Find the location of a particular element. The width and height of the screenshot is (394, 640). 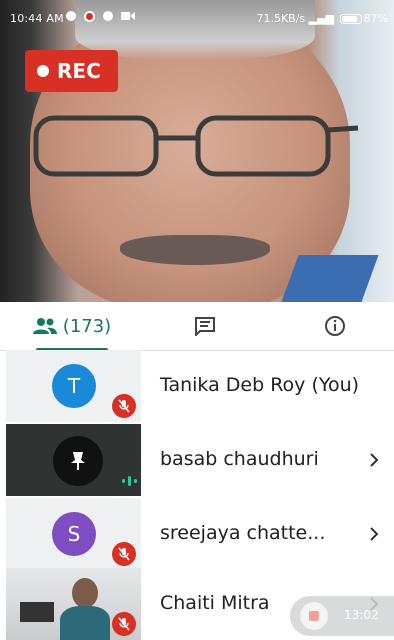

meeting-tabs: (173) is located at coordinates (197, 326).